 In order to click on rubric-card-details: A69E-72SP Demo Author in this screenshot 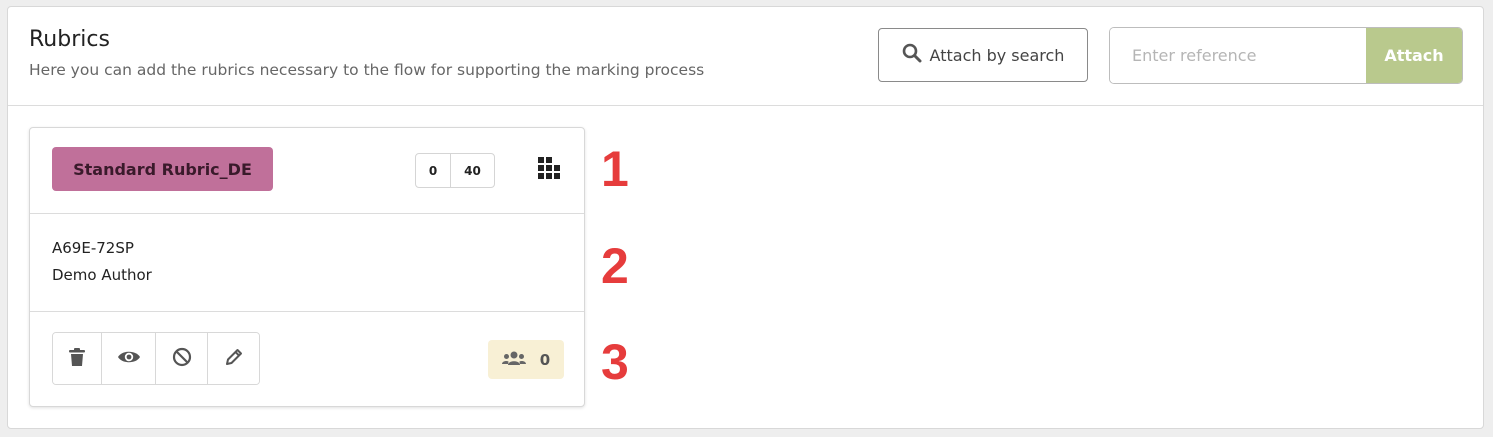, I will do `click(307, 263)`.